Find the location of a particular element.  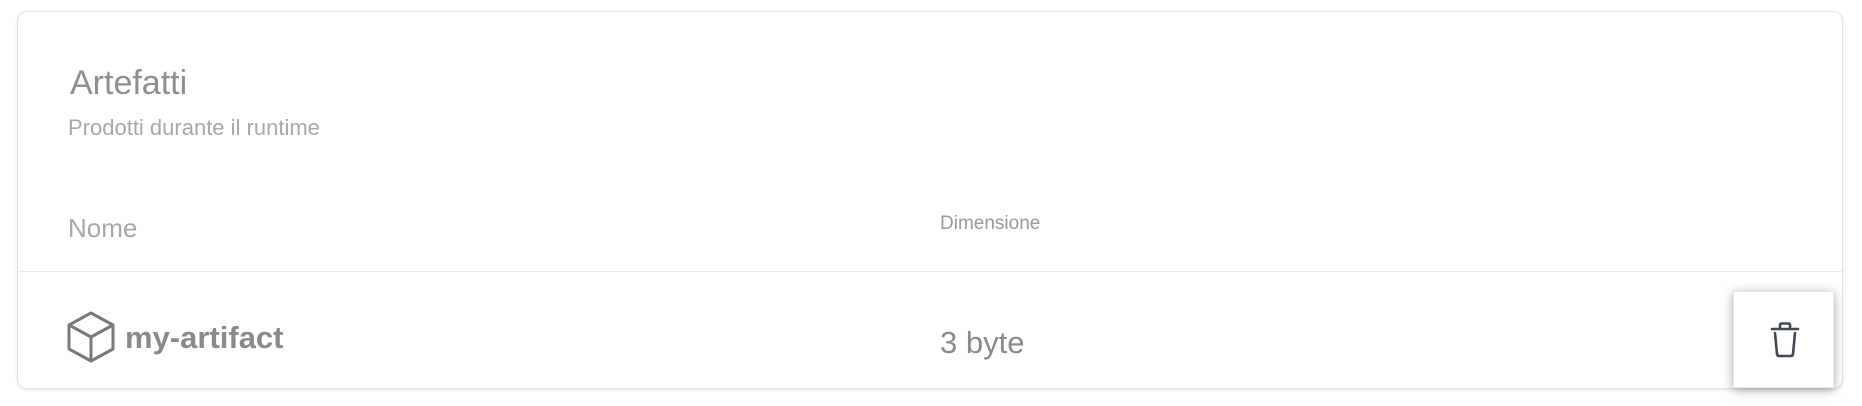

trash-icon is located at coordinates (1785, 340).